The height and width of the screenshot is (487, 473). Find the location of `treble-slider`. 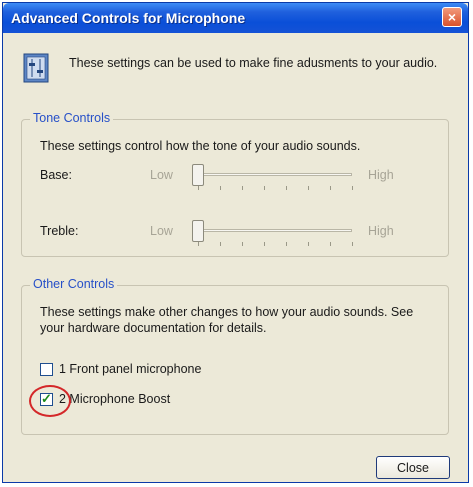

treble-slider is located at coordinates (277, 233).